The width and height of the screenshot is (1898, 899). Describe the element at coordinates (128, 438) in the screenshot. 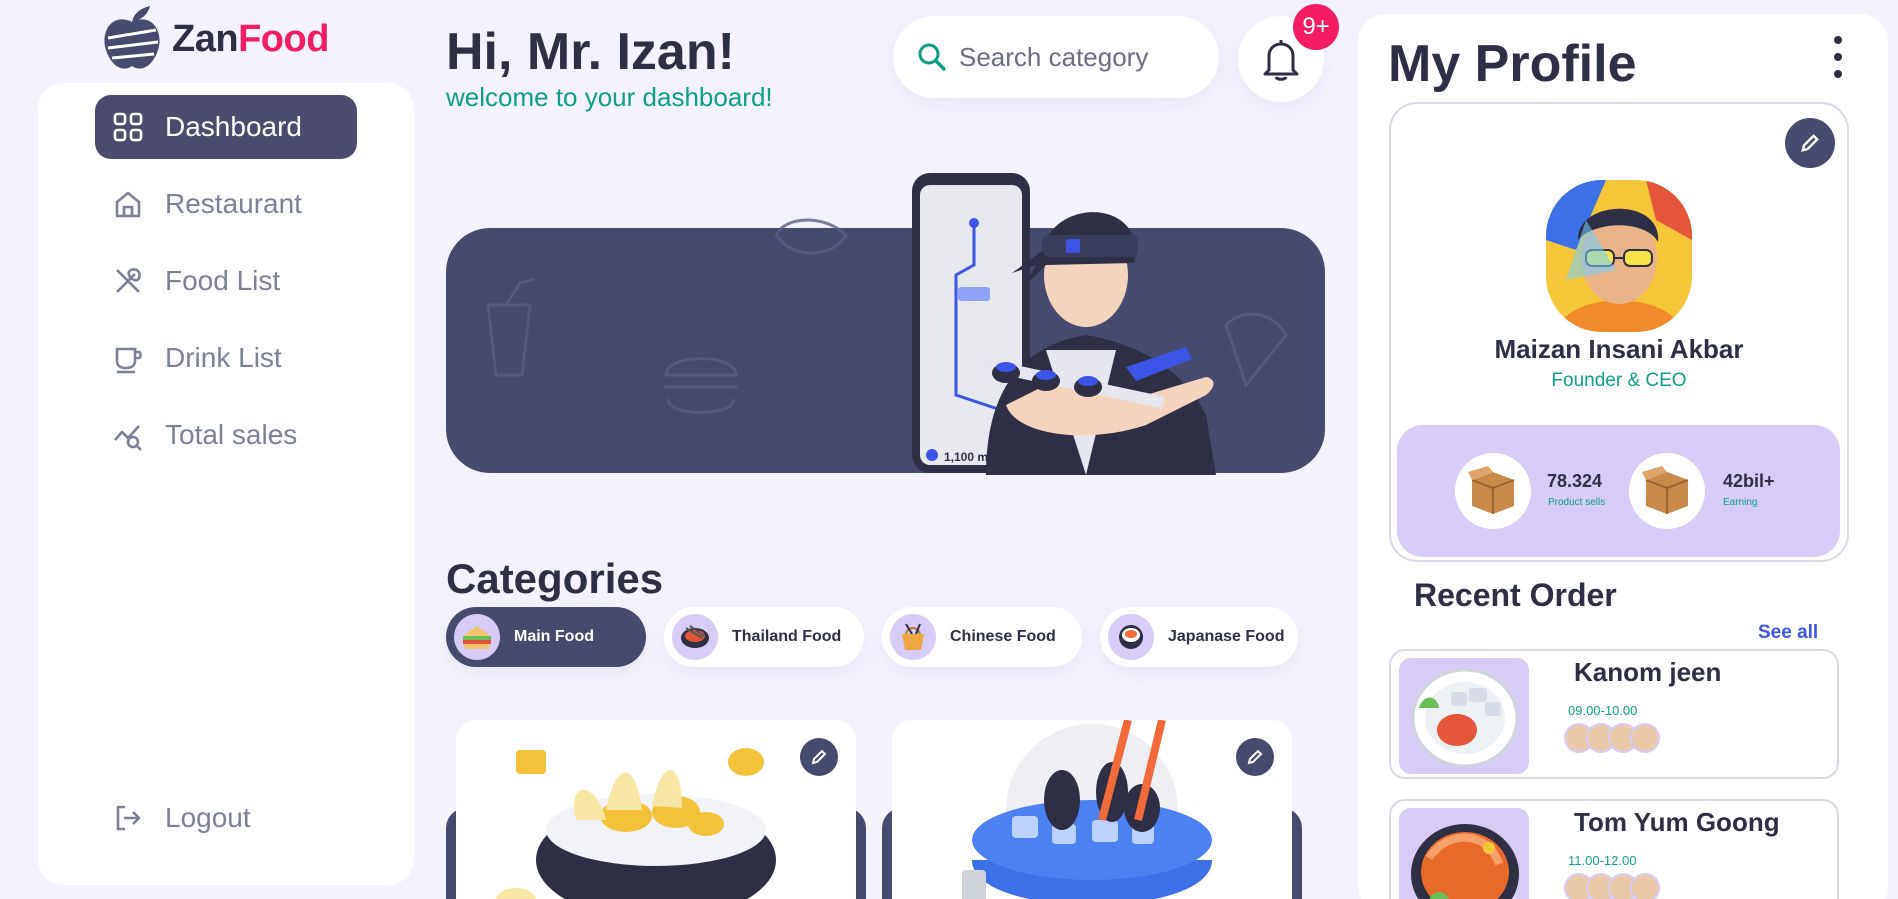

I see `chart-search-icon` at that location.